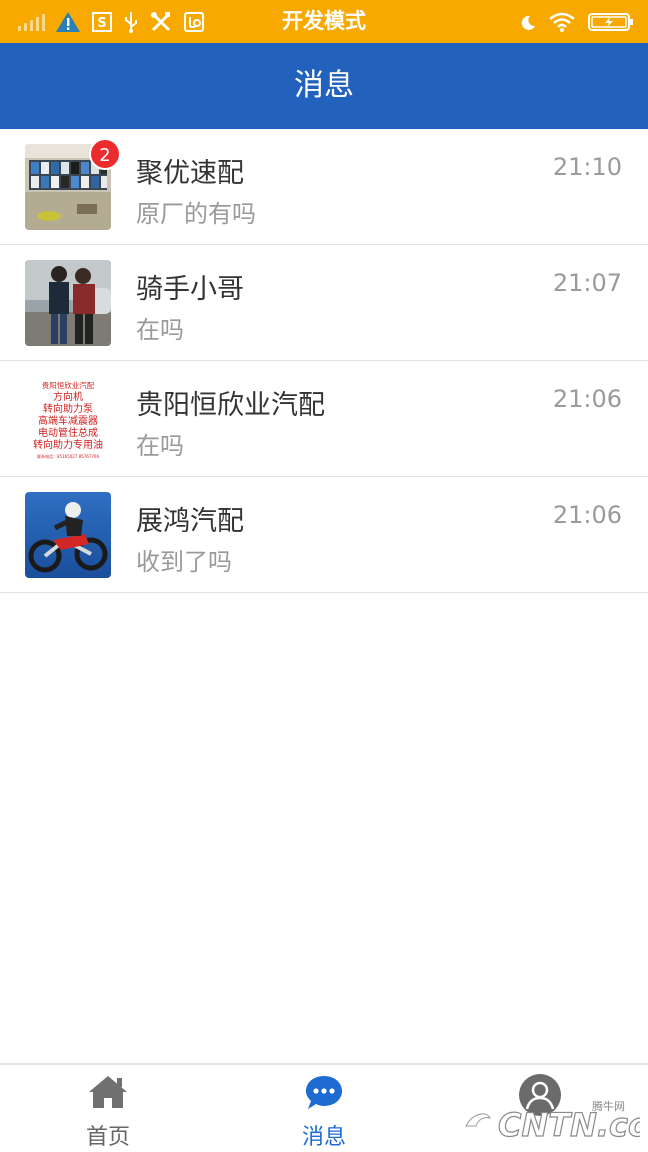  What do you see at coordinates (68, 444) in the screenshot?
I see `avatar-text: 转向助力专用油` at bounding box center [68, 444].